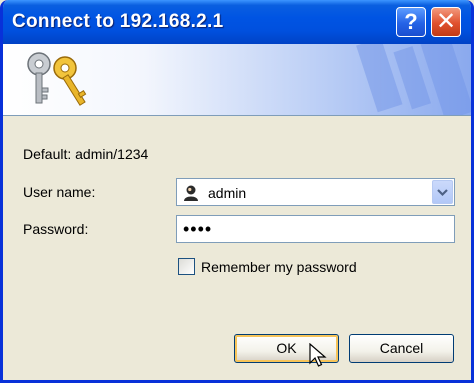  What do you see at coordinates (315, 192) in the screenshot?
I see `username-combobox: admin` at bounding box center [315, 192].